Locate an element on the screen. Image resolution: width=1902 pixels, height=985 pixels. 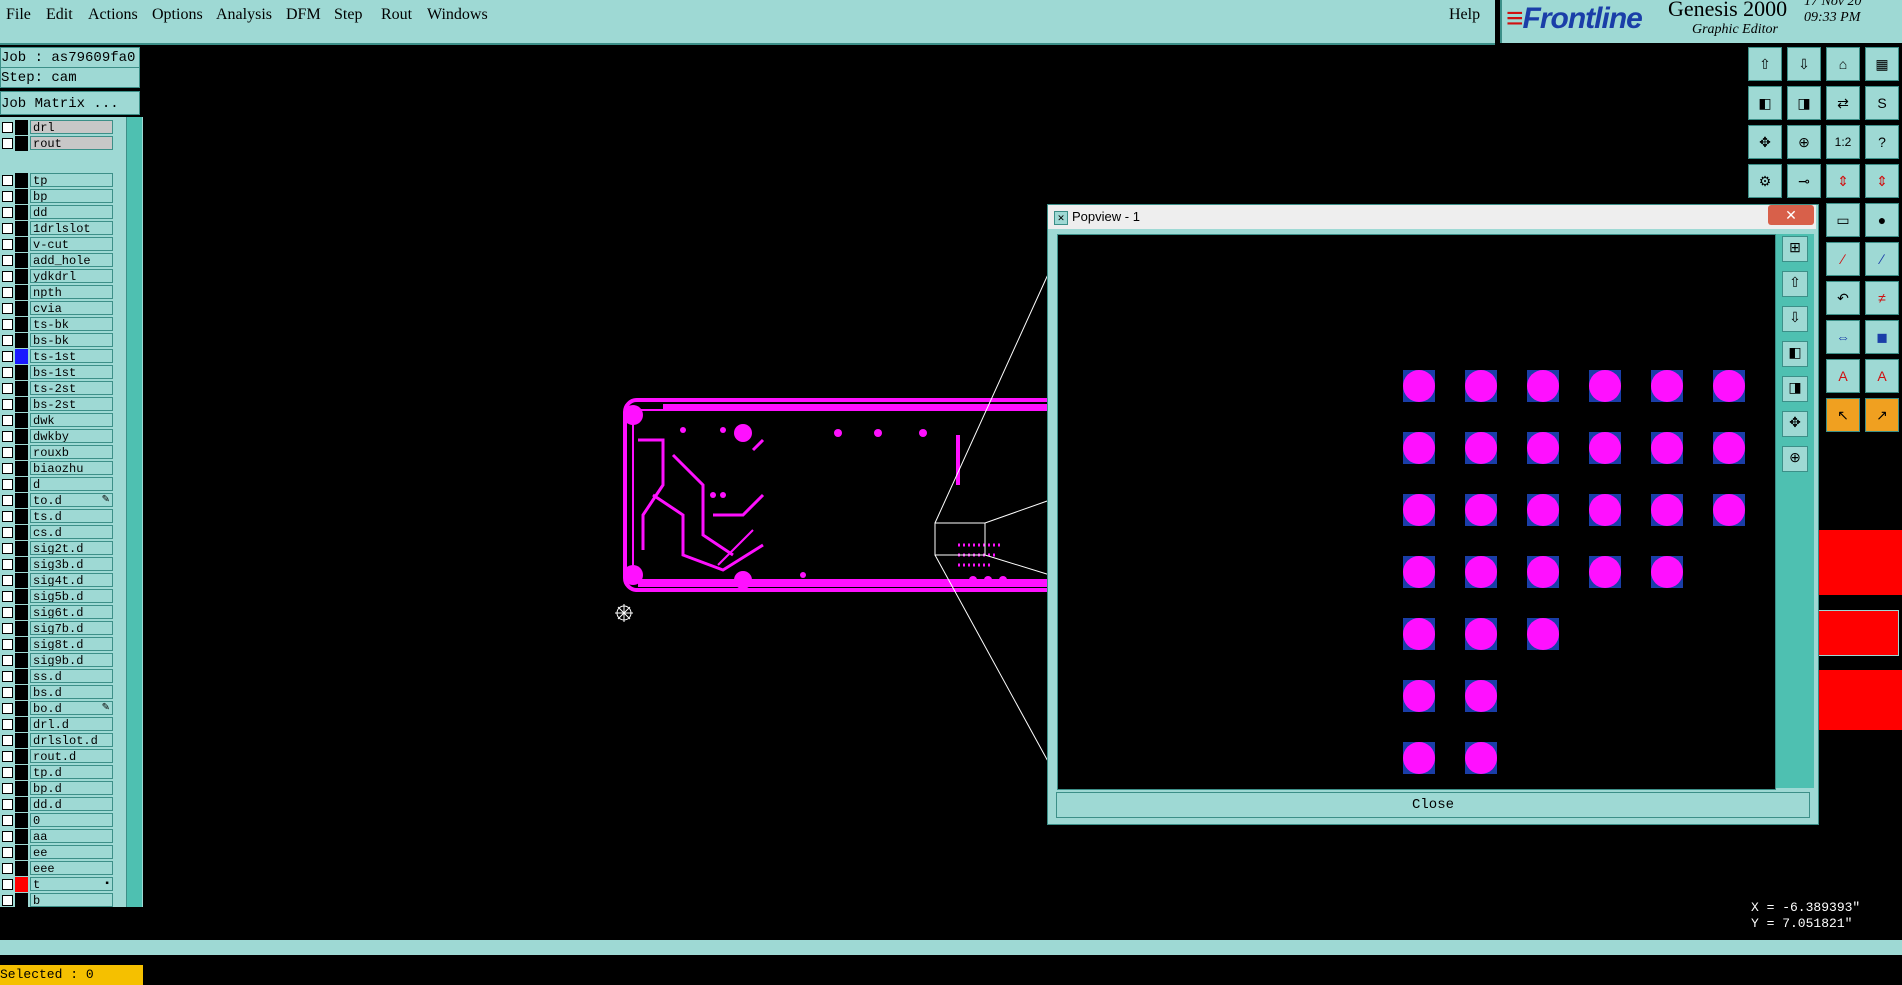
layer-name: t ▪ is located at coordinates (71, 884).